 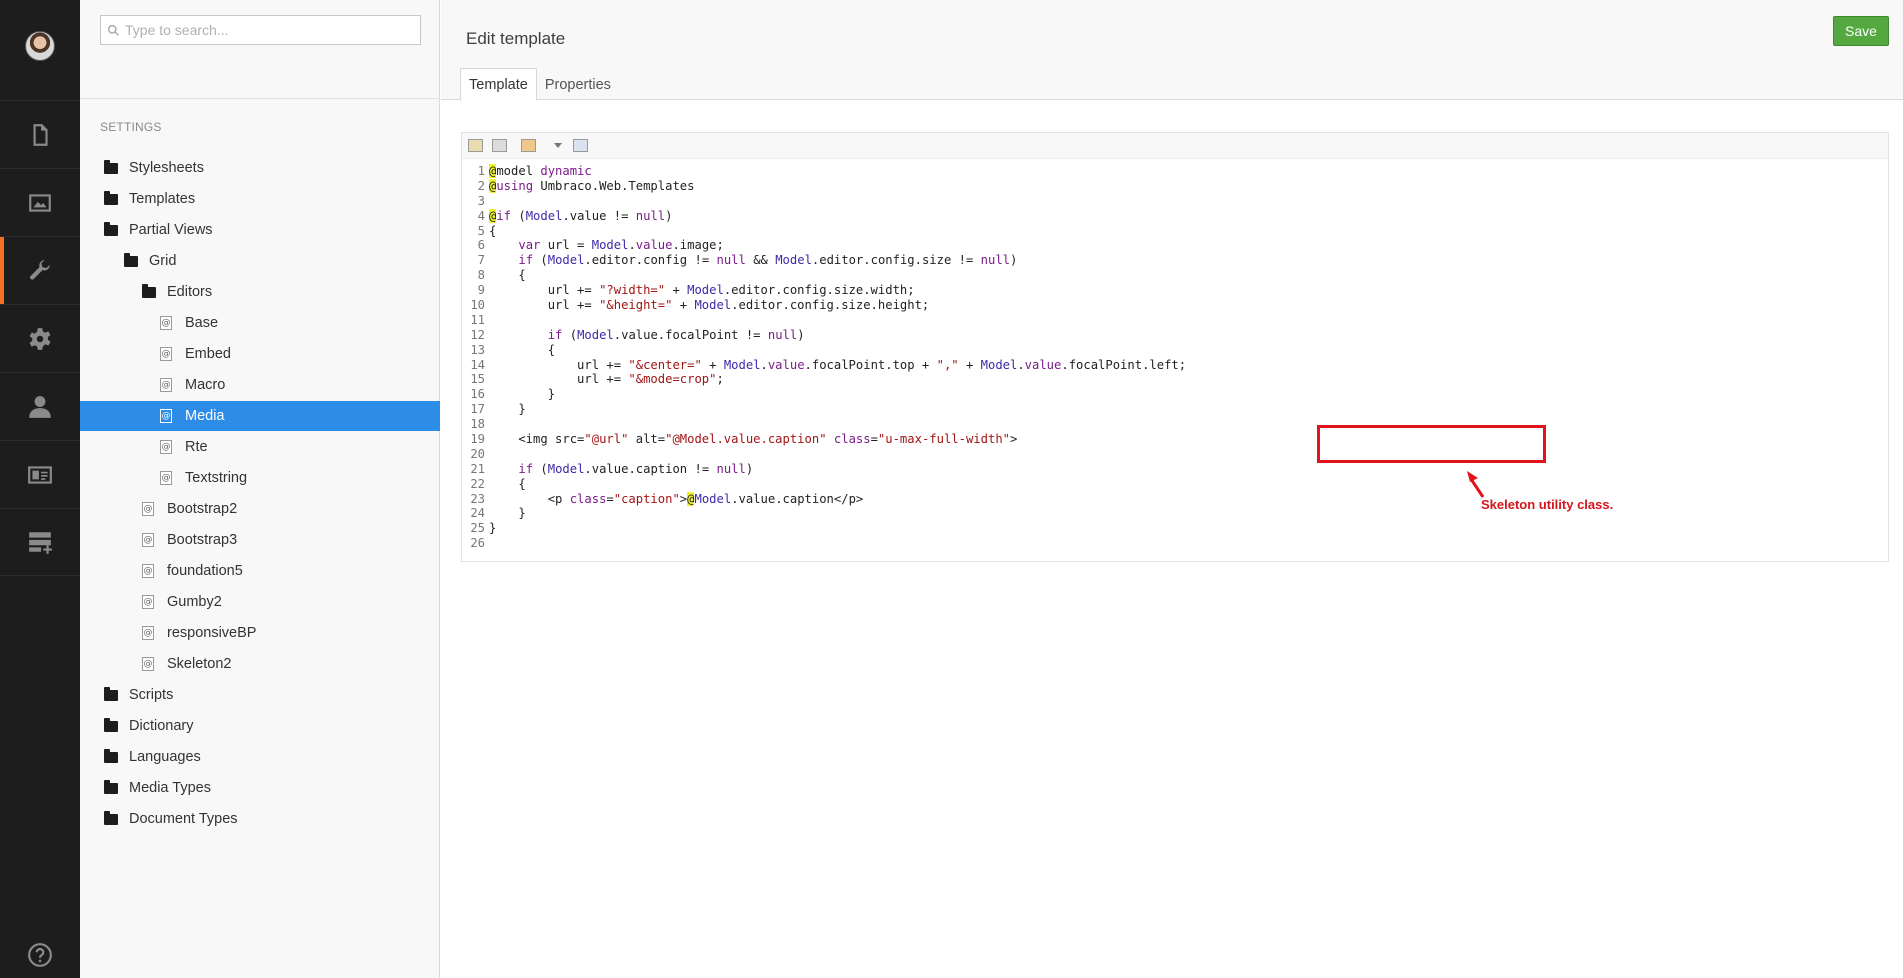 I want to click on code-token: ), so click(x=1014, y=260).